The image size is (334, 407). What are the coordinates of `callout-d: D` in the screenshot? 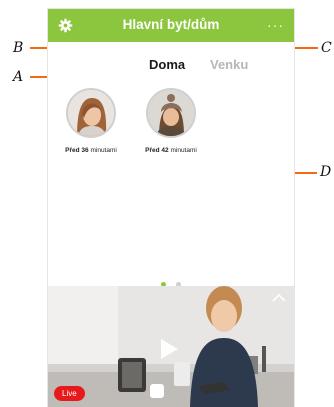 It's located at (326, 172).